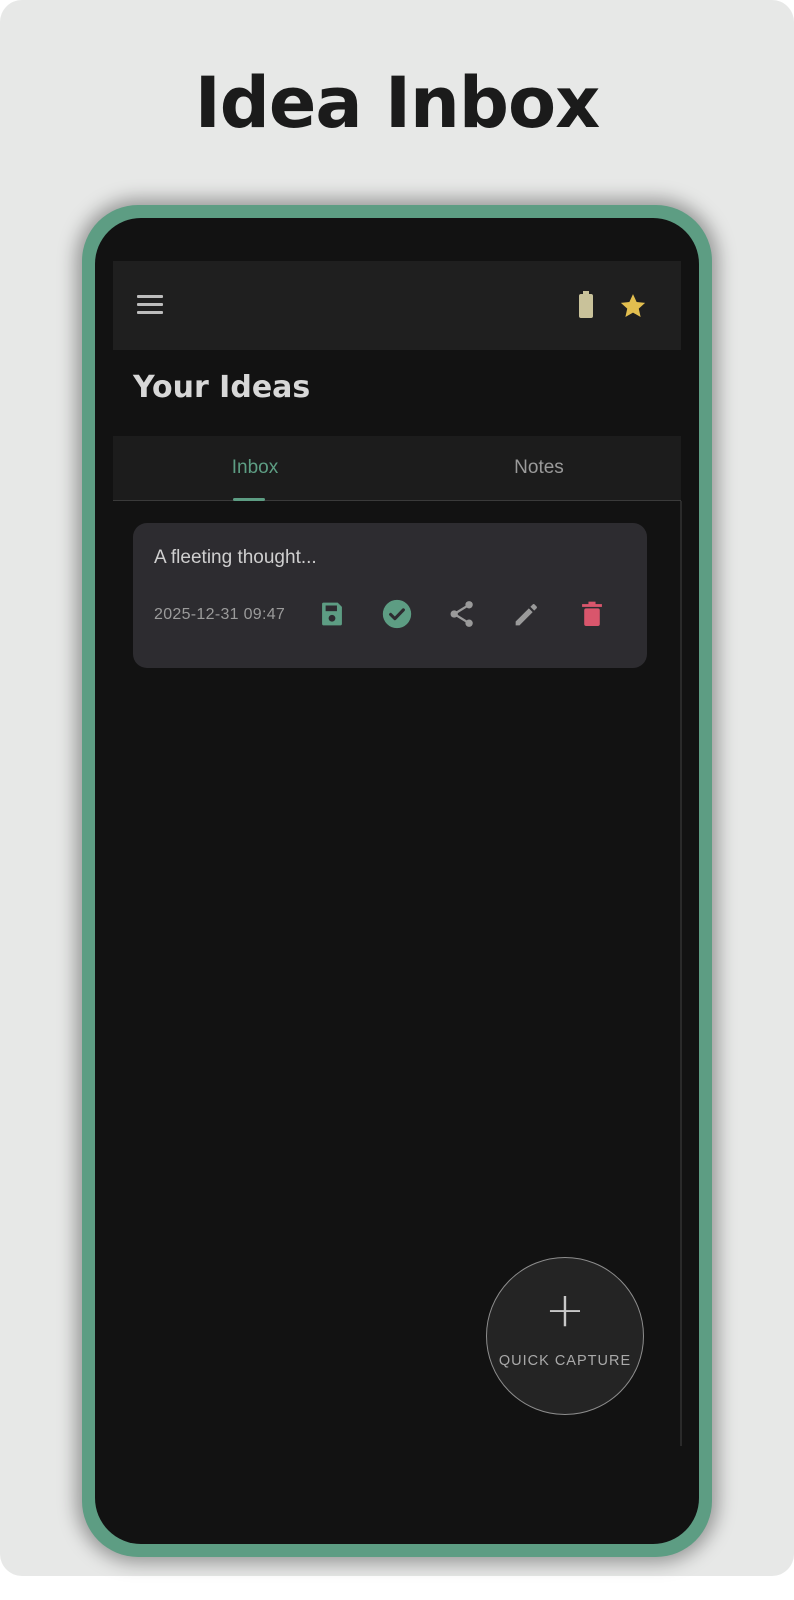 The width and height of the screenshot is (794, 1600). I want to click on share-button, so click(462, 614).